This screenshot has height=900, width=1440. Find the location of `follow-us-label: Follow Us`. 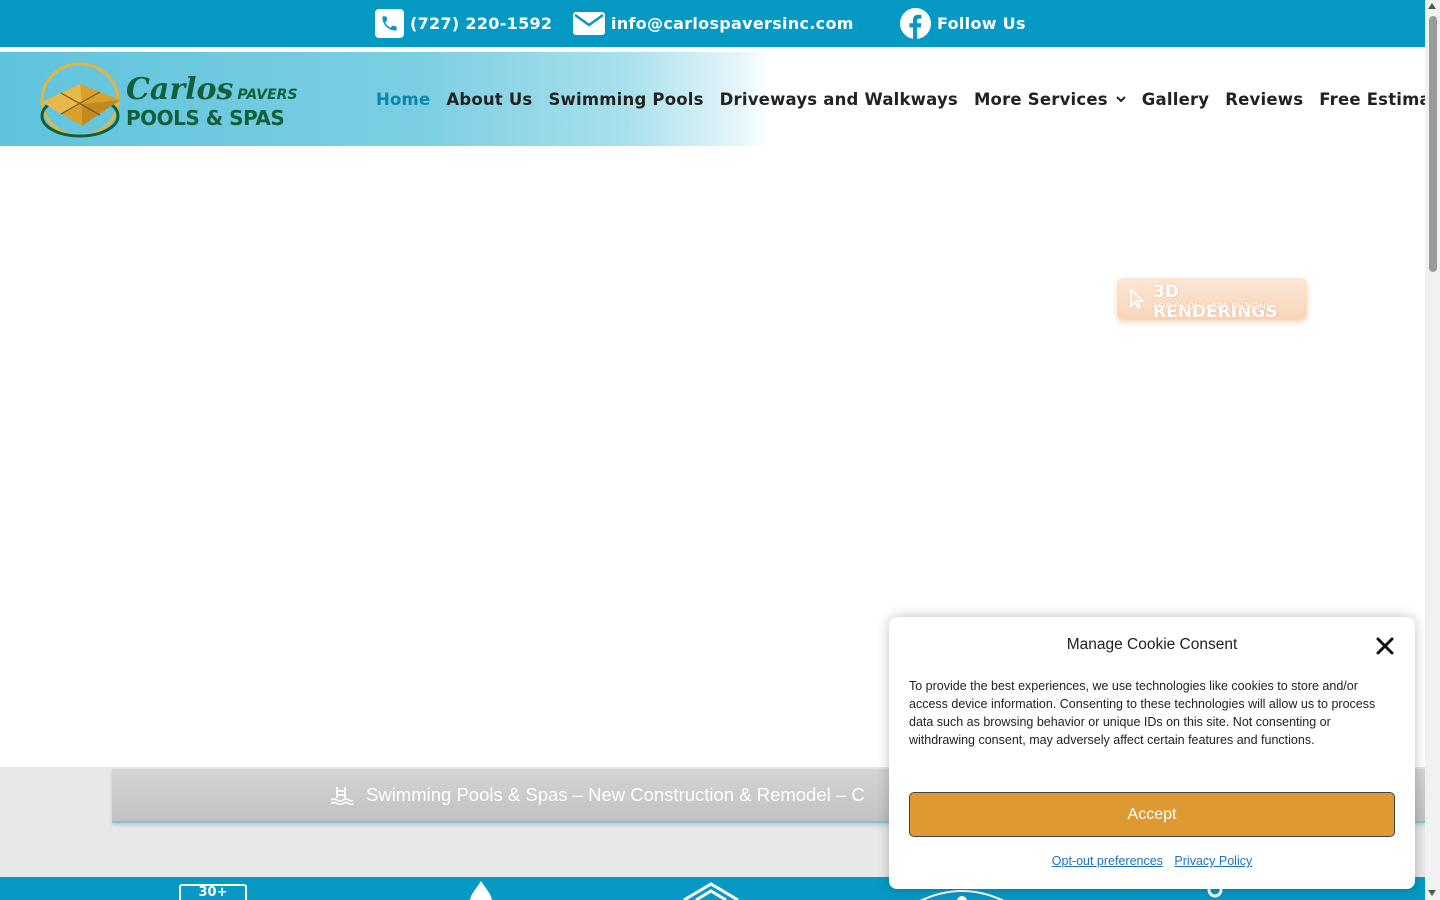

follow-us-label: Follow Us is located at coordinates (981, 23).